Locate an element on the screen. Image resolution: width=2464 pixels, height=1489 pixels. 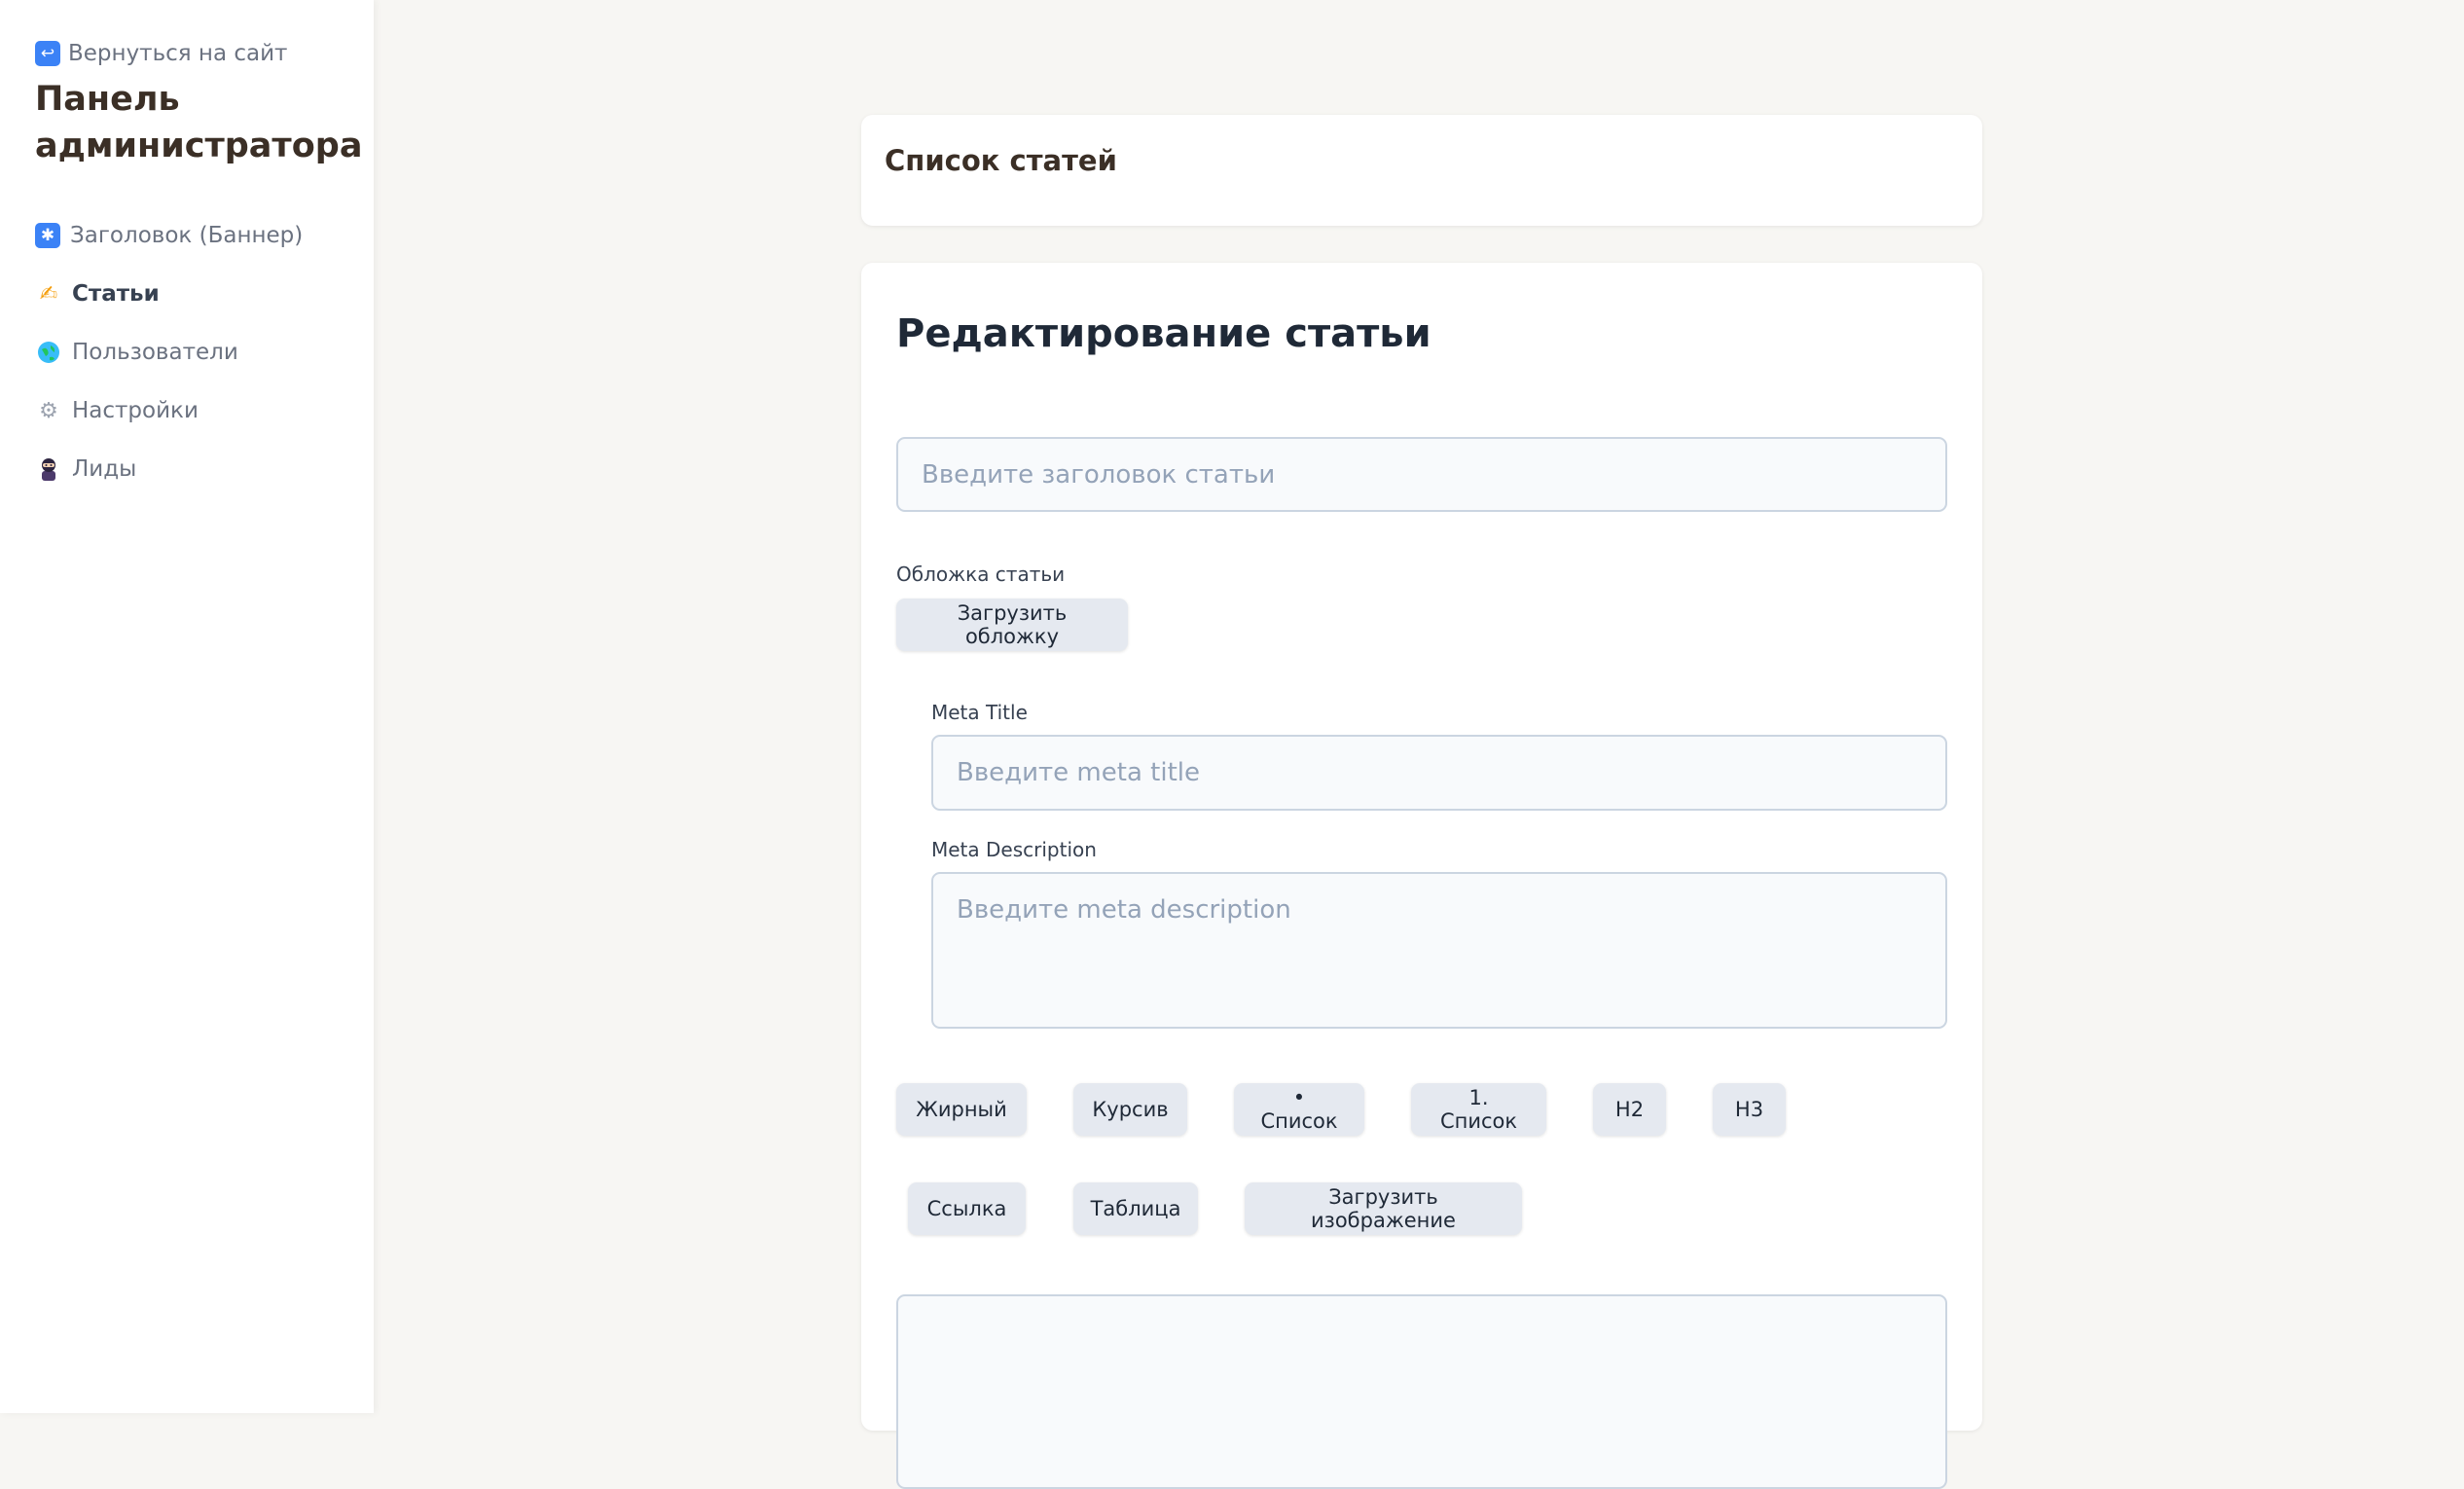
sidebar-item-articles: ✍ Статьи is located at coordinates (204, 294).